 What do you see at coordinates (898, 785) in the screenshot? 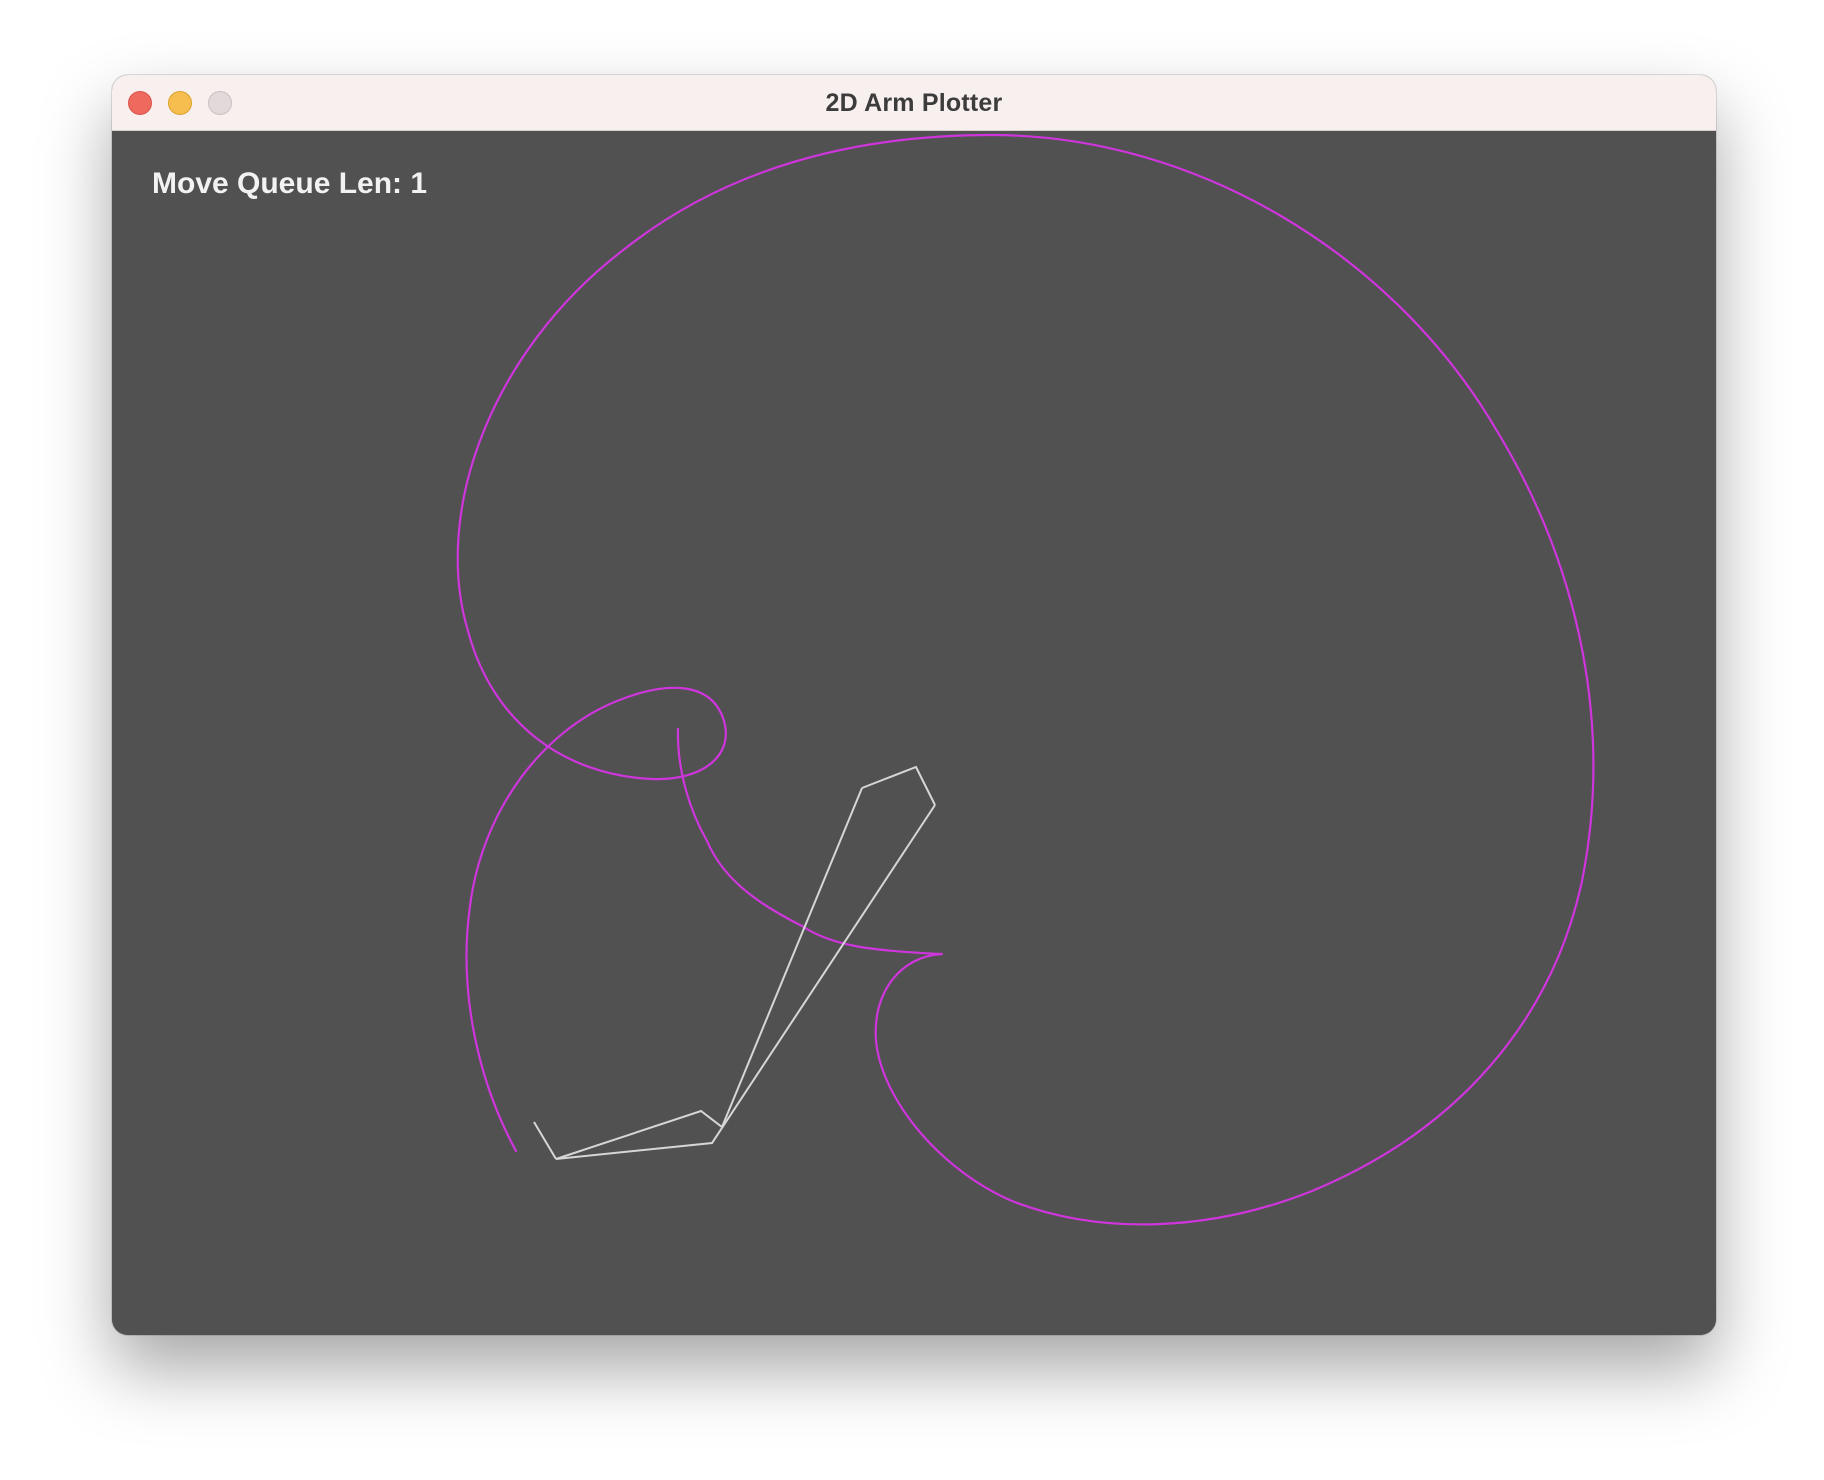
I see `arm-end-effector` at bounding box center [898, 785].